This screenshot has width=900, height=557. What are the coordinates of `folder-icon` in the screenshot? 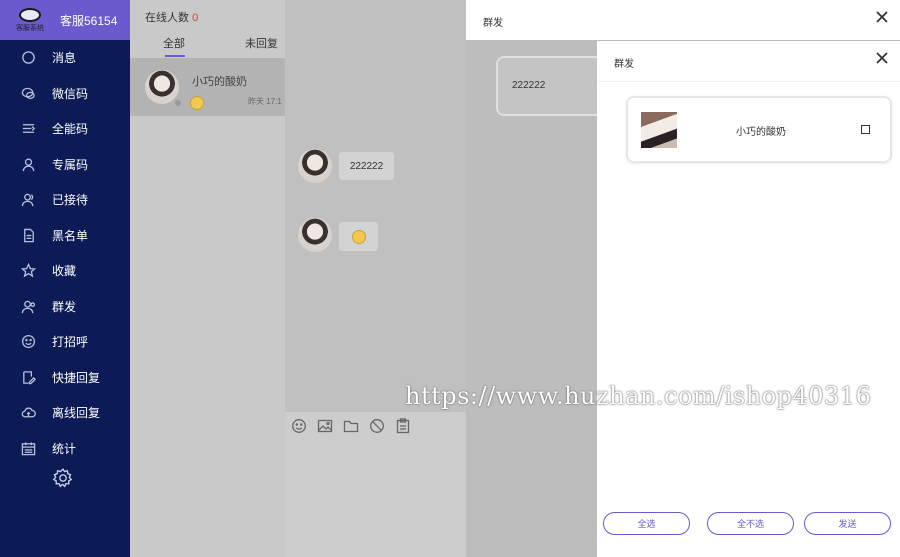 It's located at (351, 426).